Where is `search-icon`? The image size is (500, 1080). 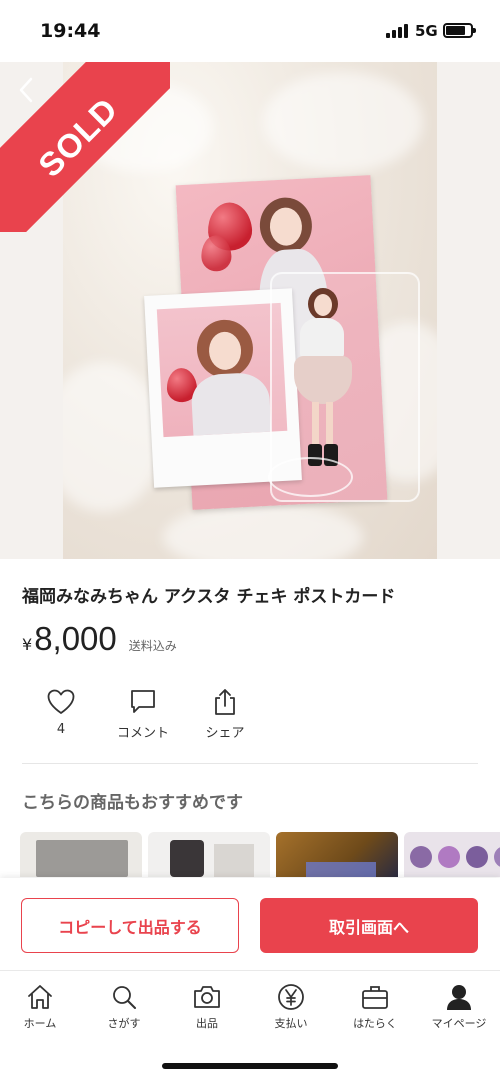 search-icon is located at coordinates (124, 997).